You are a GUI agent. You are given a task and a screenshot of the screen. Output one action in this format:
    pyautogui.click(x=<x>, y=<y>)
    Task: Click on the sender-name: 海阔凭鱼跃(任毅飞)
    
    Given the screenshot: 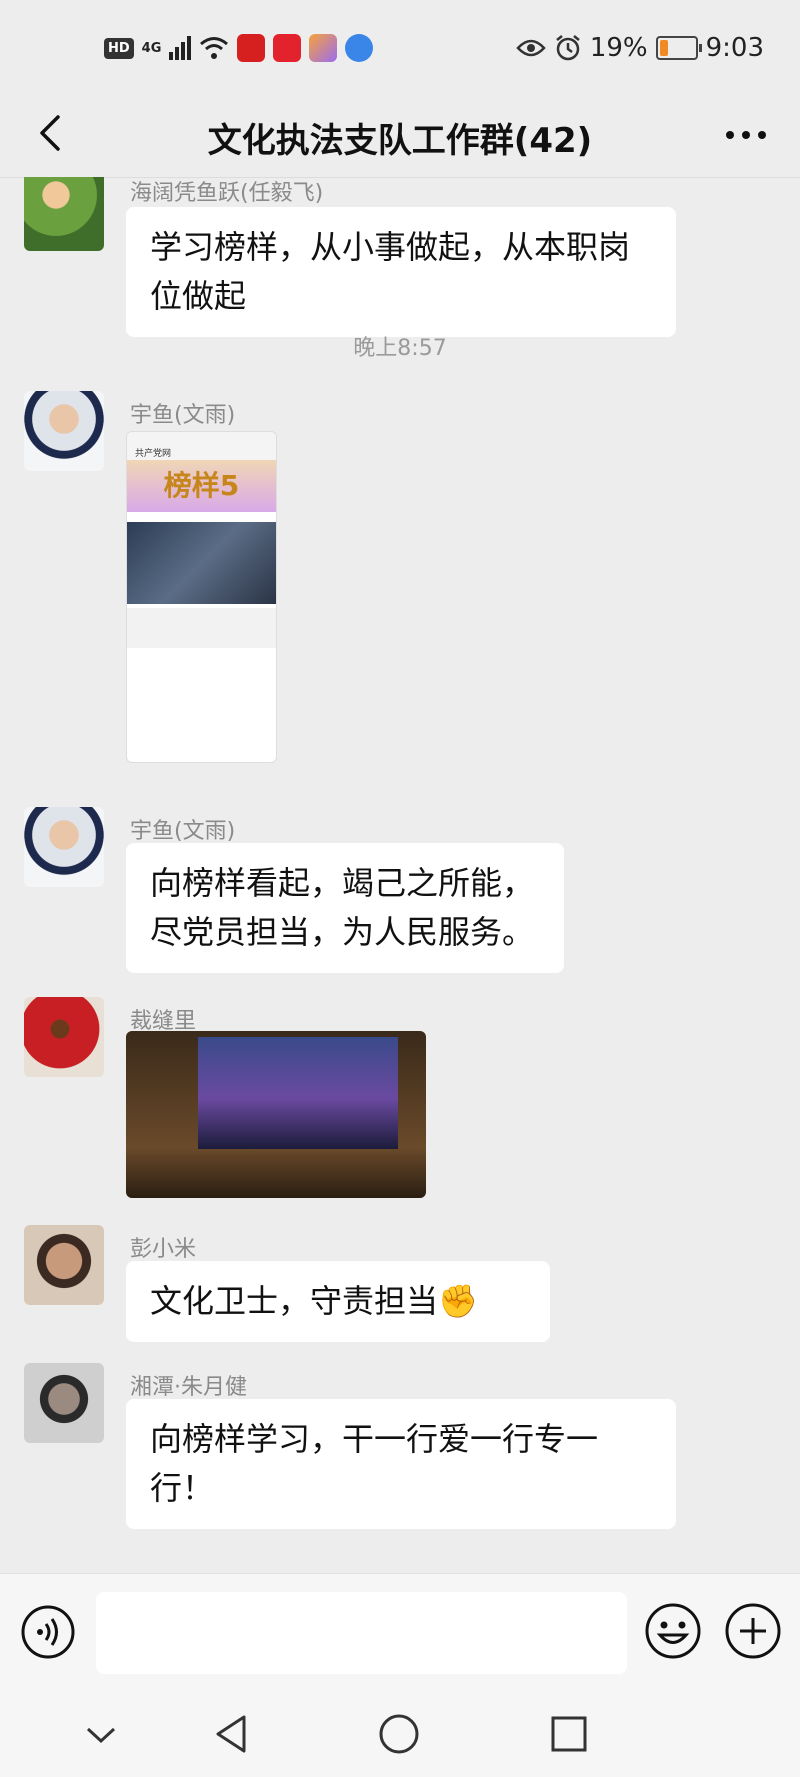 What is the action you would take?
    pyautogui.click(x=227, y=193)
    